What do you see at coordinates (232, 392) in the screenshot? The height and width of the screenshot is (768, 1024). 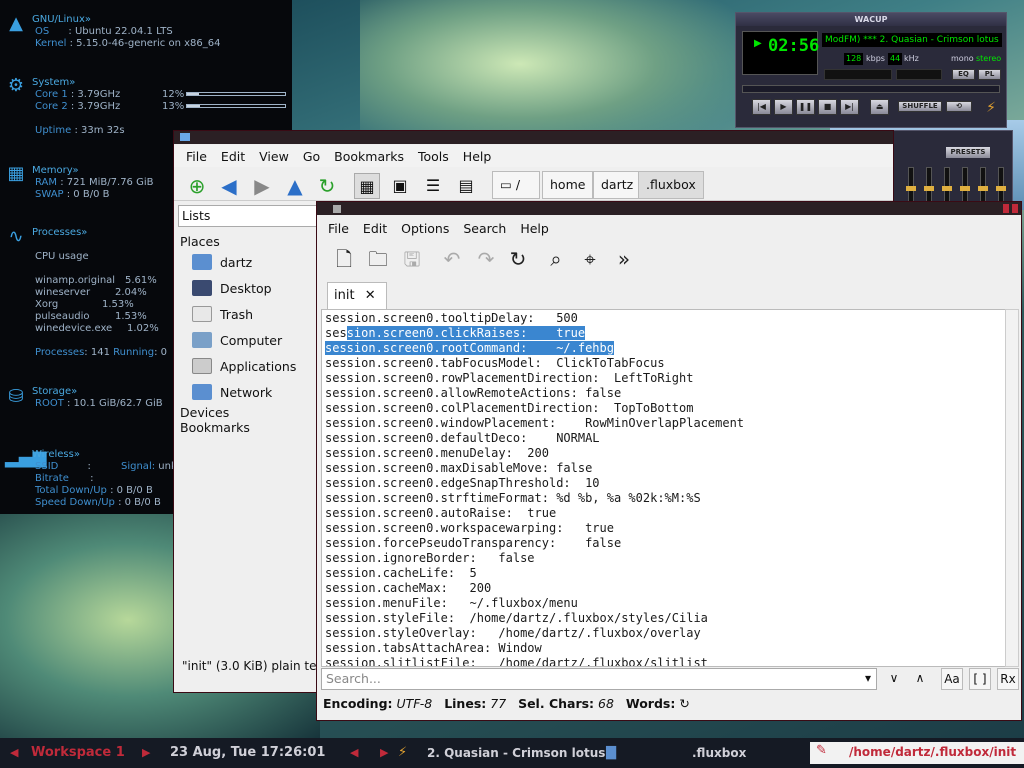 I see `sidebar-item-network: Network` at bounding box center [232, 392].